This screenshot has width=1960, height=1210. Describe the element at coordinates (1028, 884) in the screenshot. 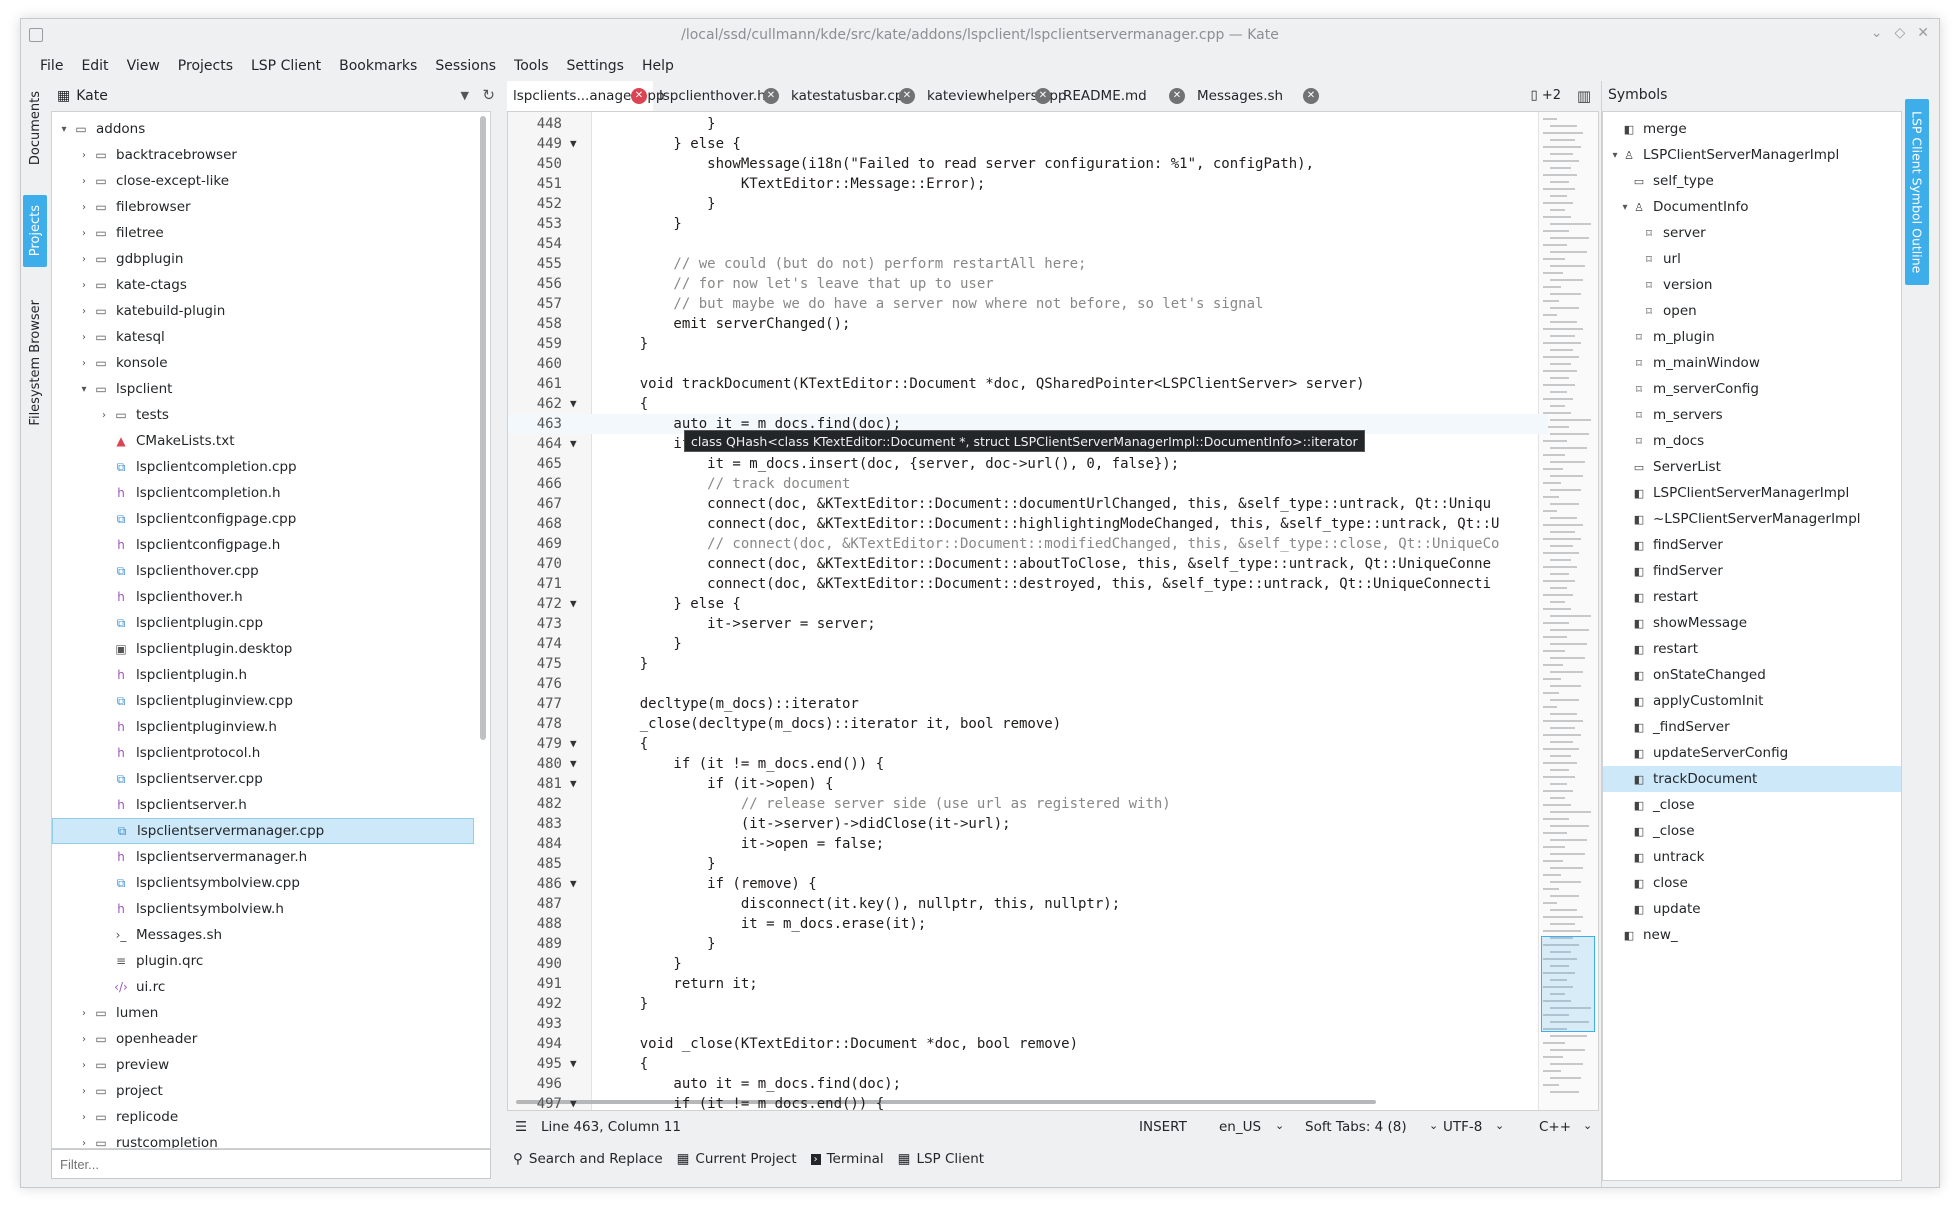

I see `code-line: 486 ▼ if (remove) {` at that location.